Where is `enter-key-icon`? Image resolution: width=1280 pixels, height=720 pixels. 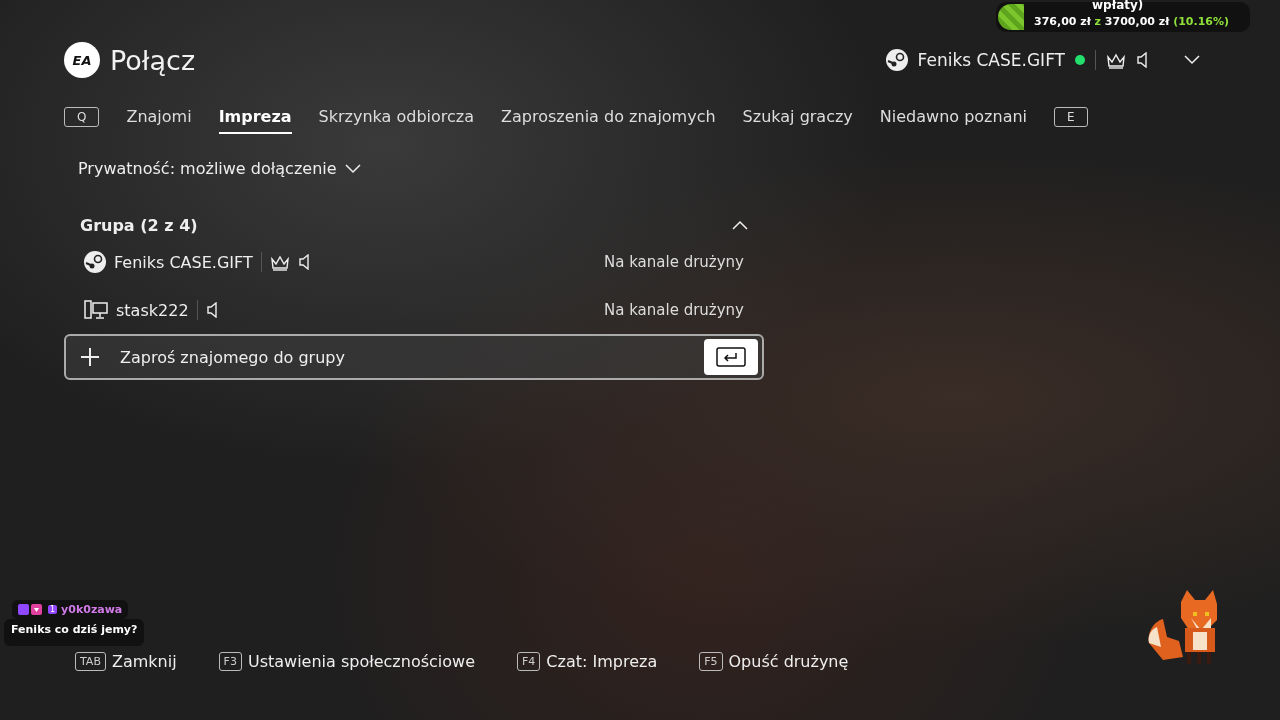 enter-key-icon is located at coordinates (731, 357).